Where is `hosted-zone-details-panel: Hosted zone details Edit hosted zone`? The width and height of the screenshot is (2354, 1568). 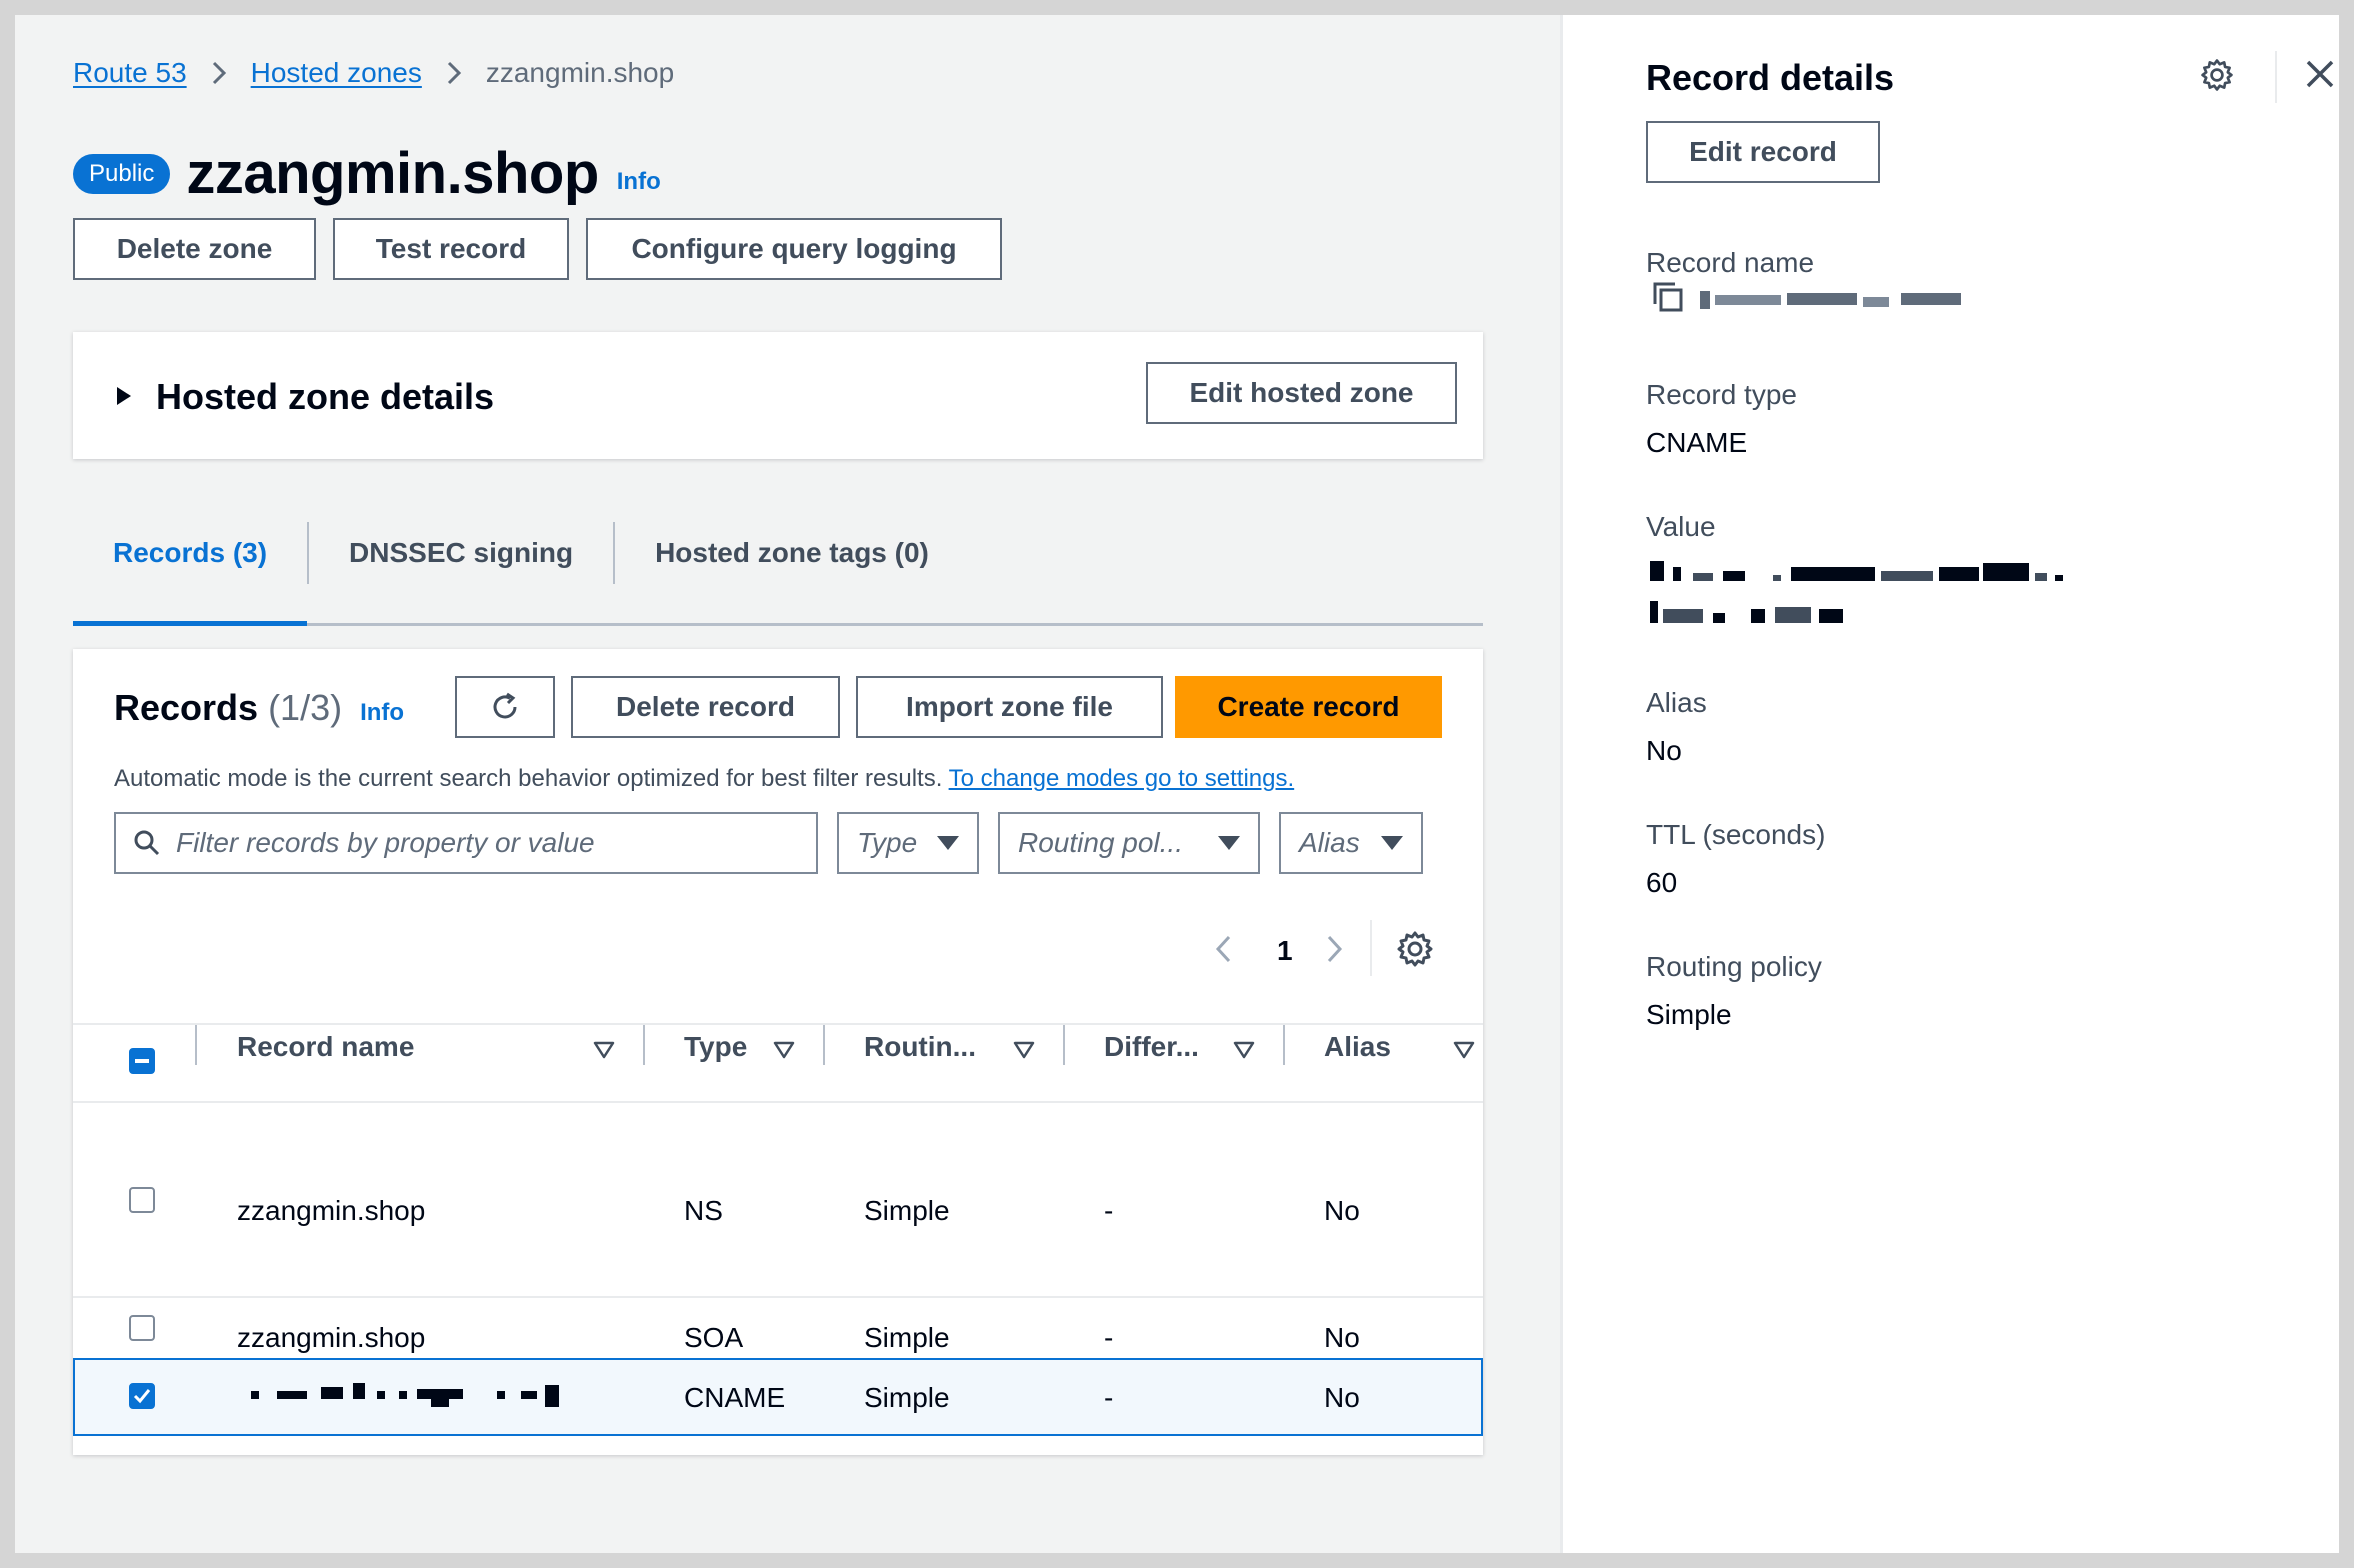 hosted-zone-details-panel: Hosted zone details Edit hosted zone is located at coordinates (778, 395).